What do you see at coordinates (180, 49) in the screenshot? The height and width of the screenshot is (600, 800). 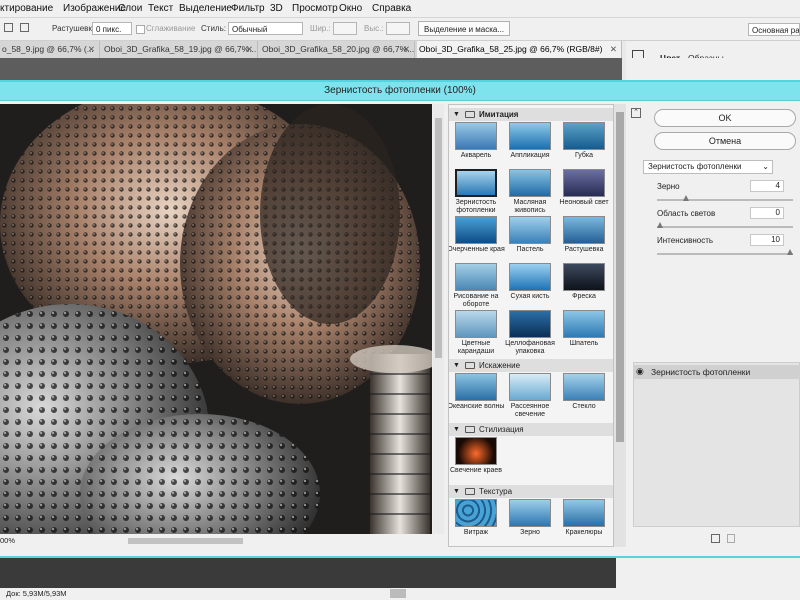 I see `tab-doc-19: Oboi_3D_Grafika_58_19.jpg @ 66,7%... ✕` at bounding box center [180, 49].